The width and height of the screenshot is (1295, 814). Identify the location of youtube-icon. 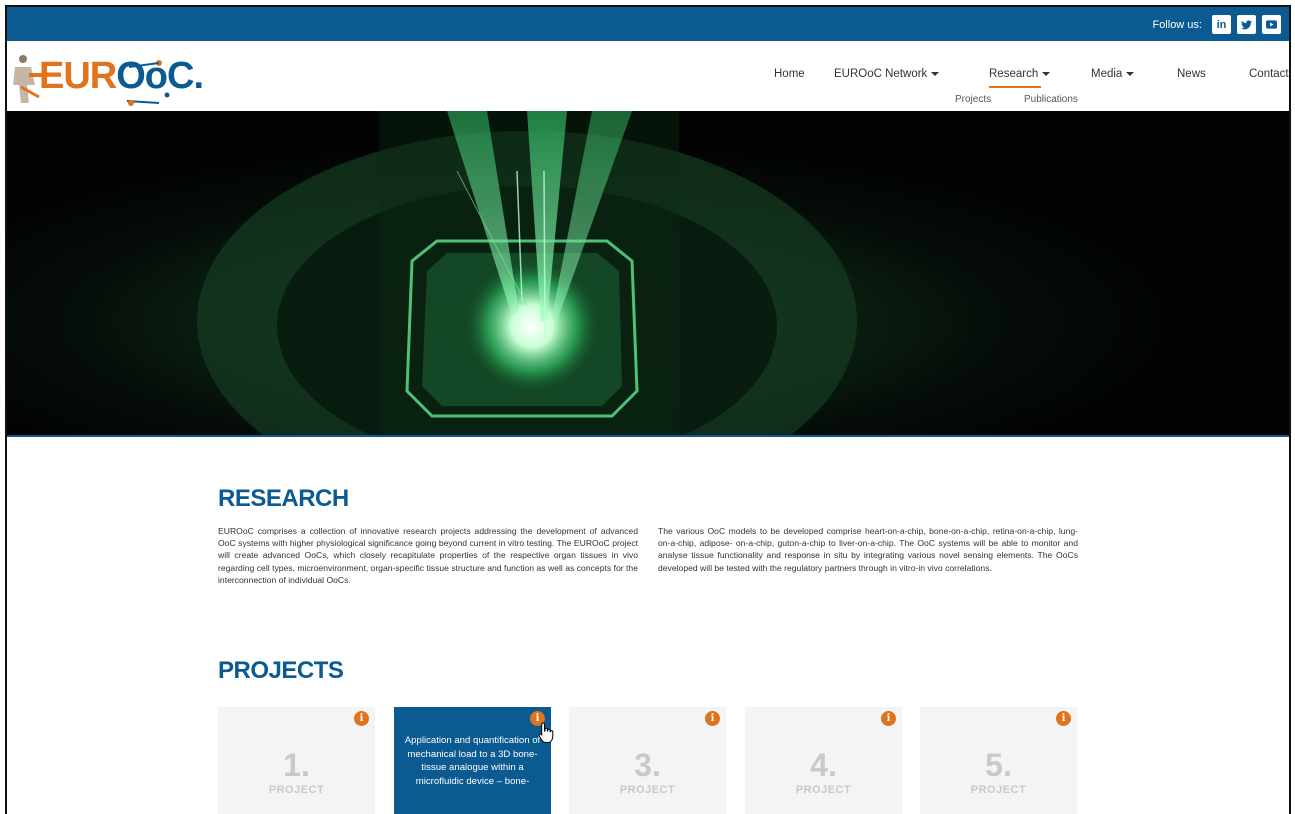
(1271, 24).